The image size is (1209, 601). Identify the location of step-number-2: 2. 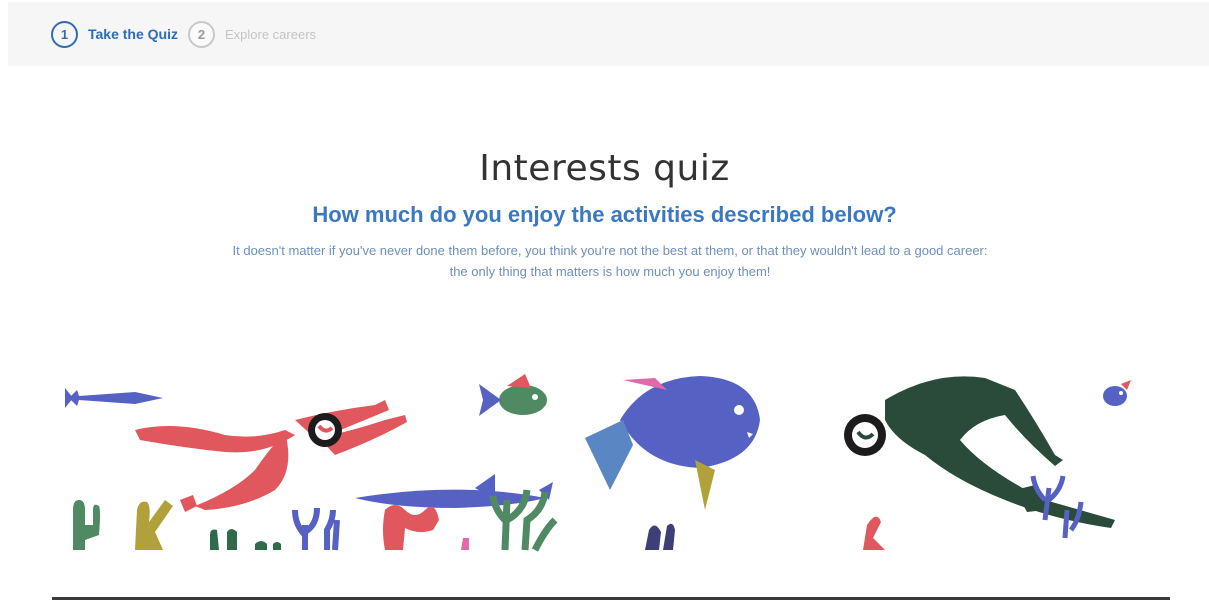
(201, 34).